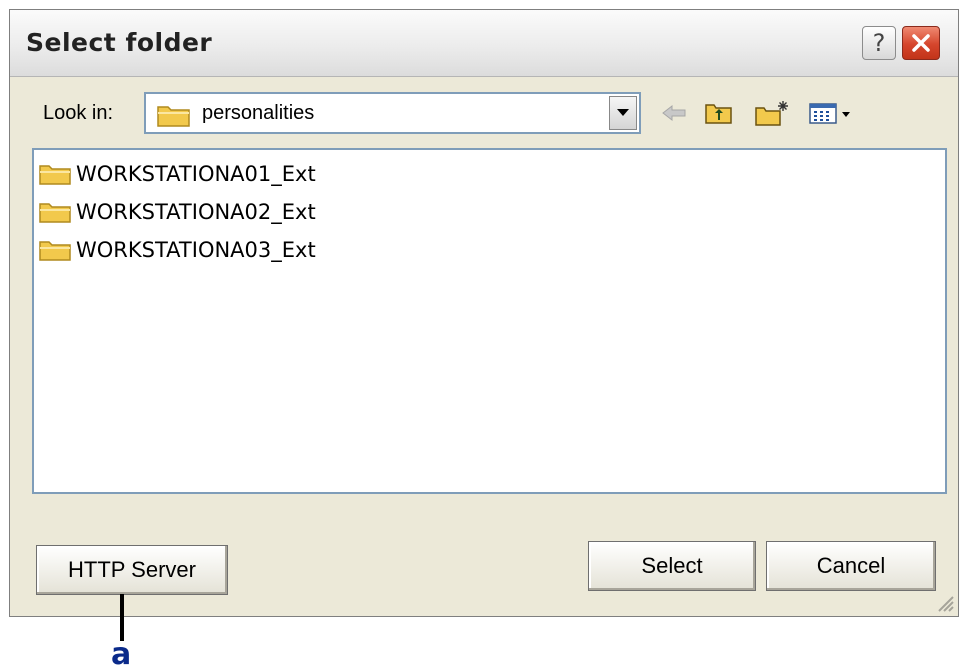 This screenshot has height=672, width=967. I want to click on close-button, so click(921, 43).